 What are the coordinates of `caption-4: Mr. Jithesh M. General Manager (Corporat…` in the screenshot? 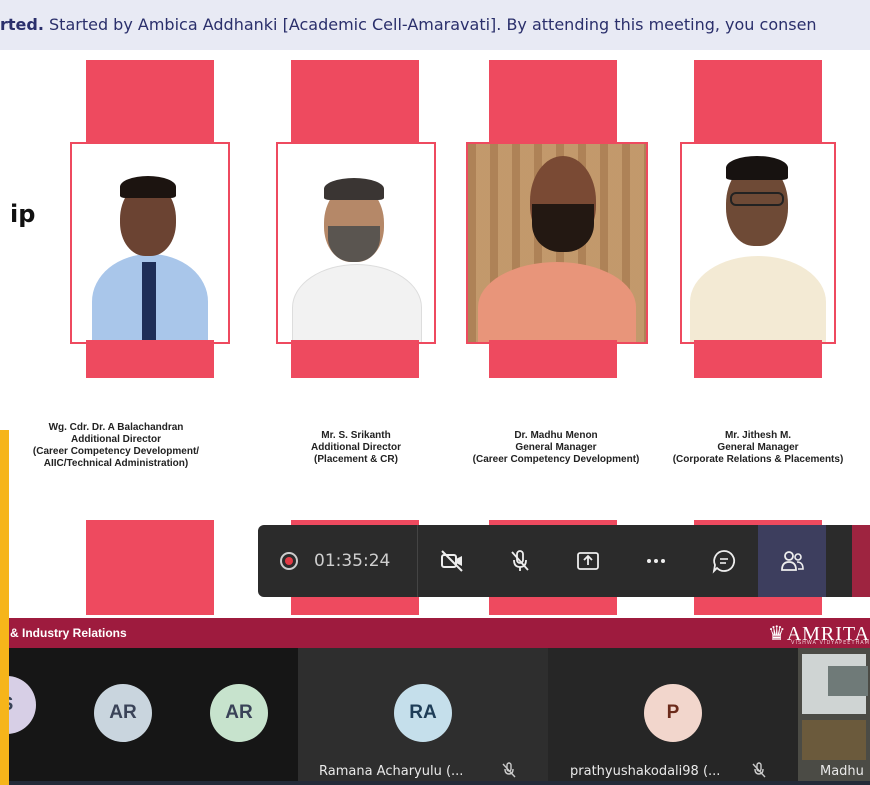 It's located at (758, 447).